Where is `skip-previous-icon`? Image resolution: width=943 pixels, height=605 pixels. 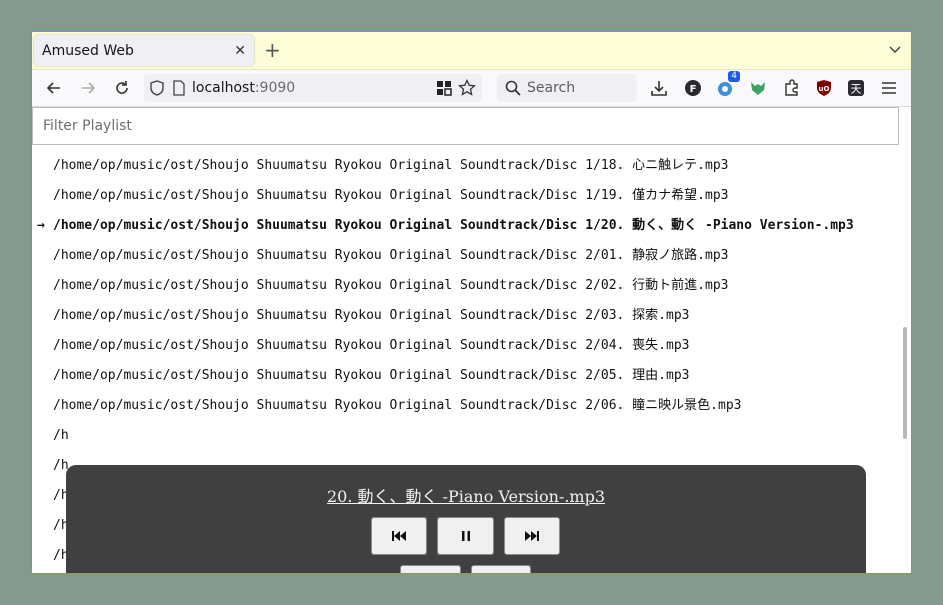
skip-previous-icon is located at coordinates (399, 536).